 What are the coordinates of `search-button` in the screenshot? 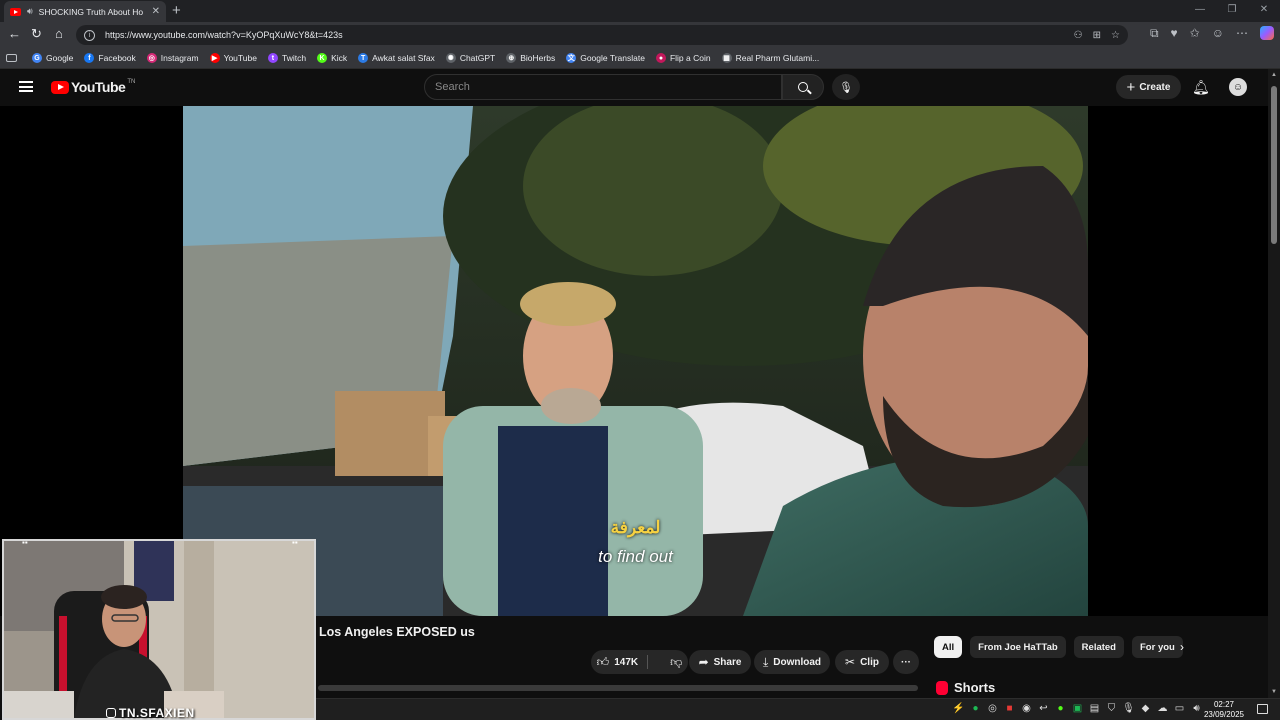 It's located at (803, 87).